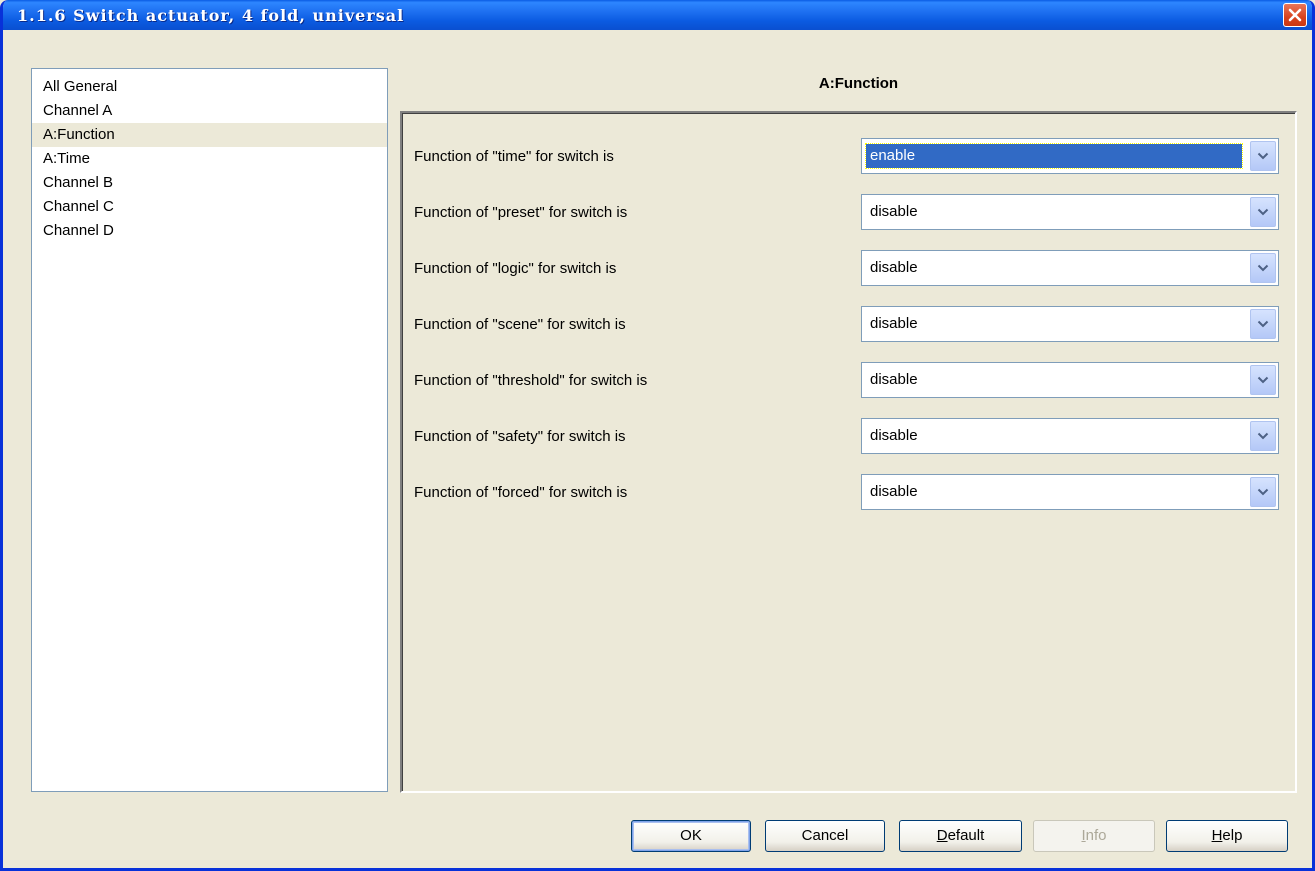 The height and width of the screenshot is (871, 1315). Describe the element at coordinates (521, 212) in the screenshot. I see `param-label-preset: Function of "preset" for switch is` at that location.